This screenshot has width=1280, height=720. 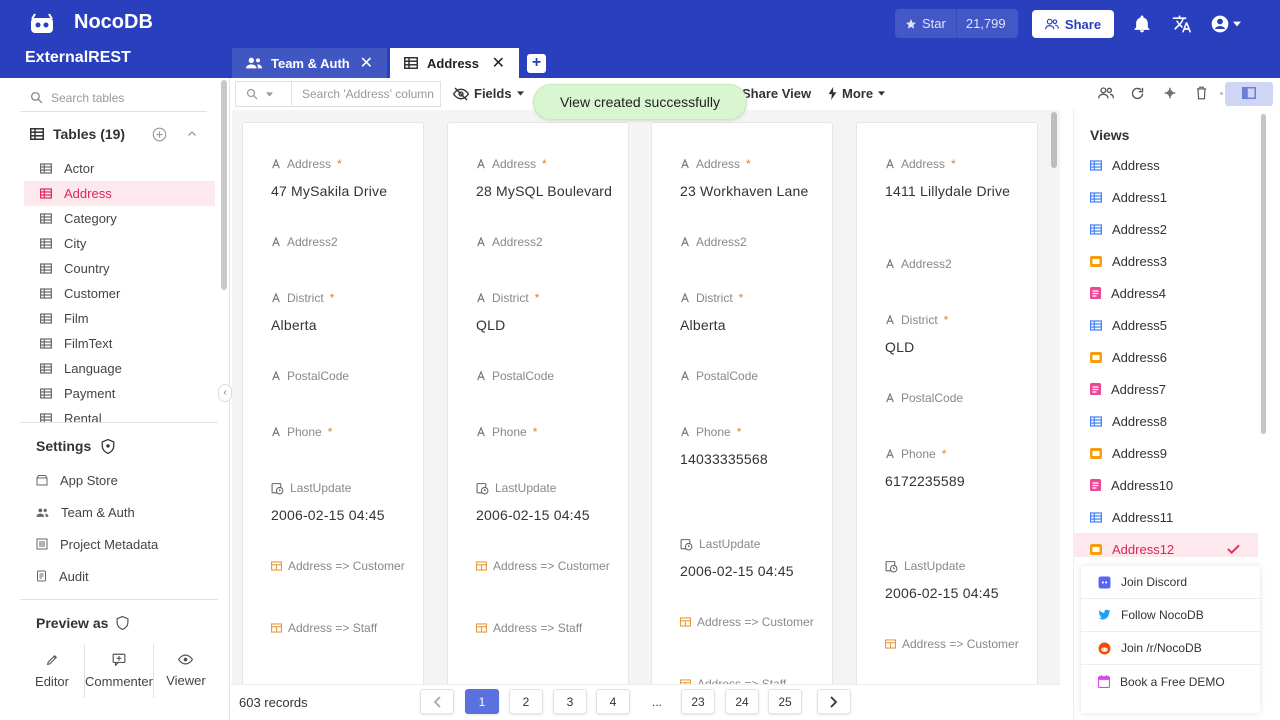 I want to click on account-menu, so click(x=1225, y=24).